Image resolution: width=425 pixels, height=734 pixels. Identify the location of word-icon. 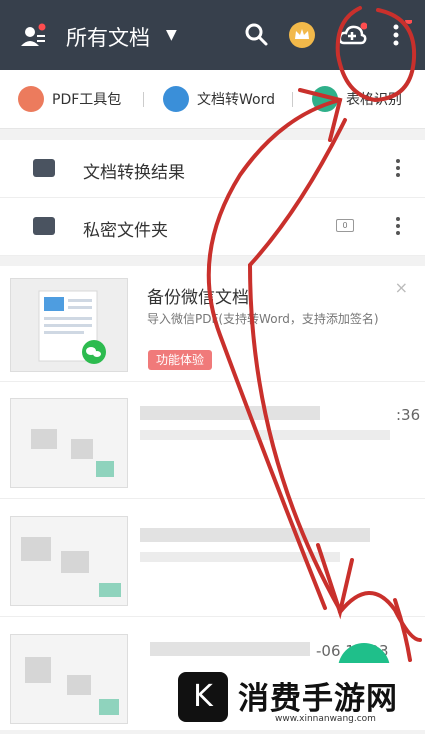
(176, 99).